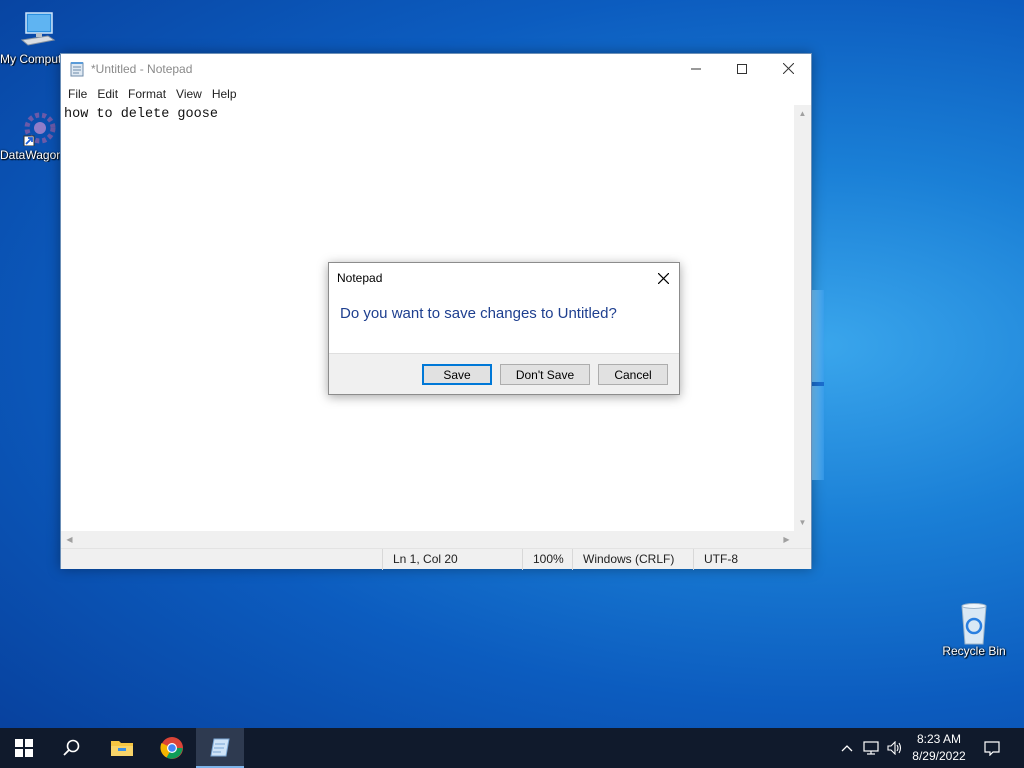  I want to click on status-bar: Ln 1, Col 20 100% Windows (CRLF) UTF-8, so click(436, 559).